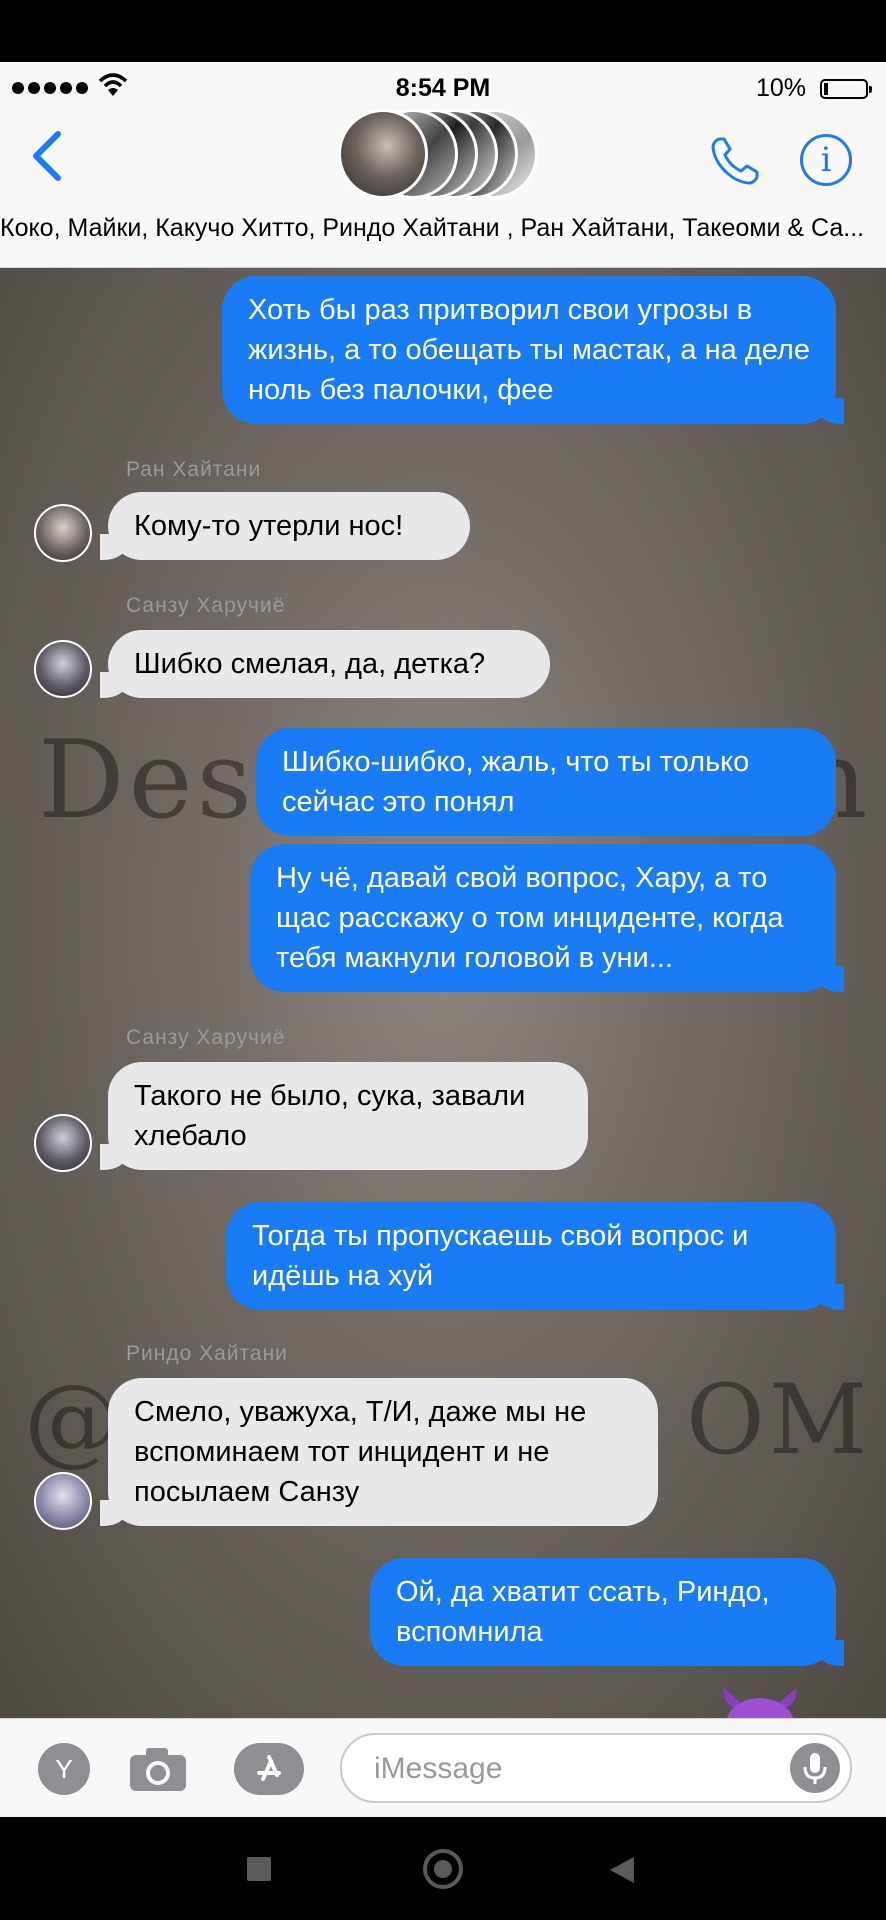  What do you see at coordinates (344, 1116) in the screenshot?
I see `message-bubble-received: Такого не было, сука, завали хлебало` at bounding box center [344, 1116].